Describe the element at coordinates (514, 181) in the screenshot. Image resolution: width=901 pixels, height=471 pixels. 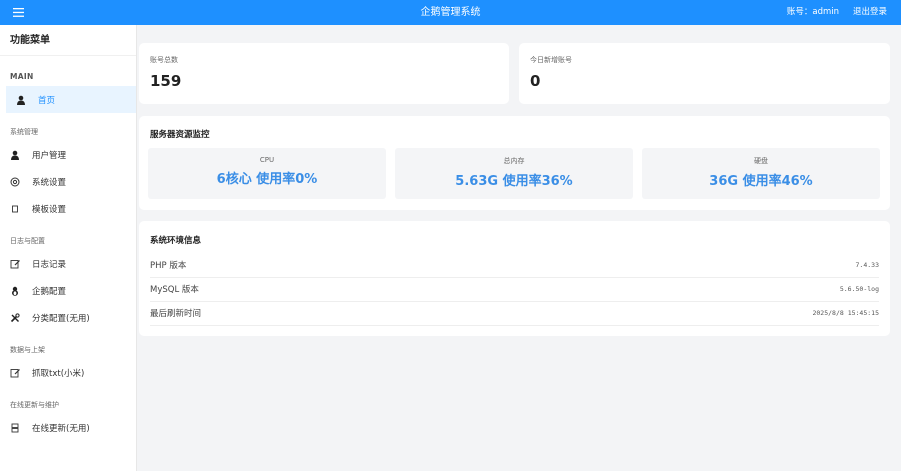
I see `memory-value: 5.63G 使用率36%` at that location.